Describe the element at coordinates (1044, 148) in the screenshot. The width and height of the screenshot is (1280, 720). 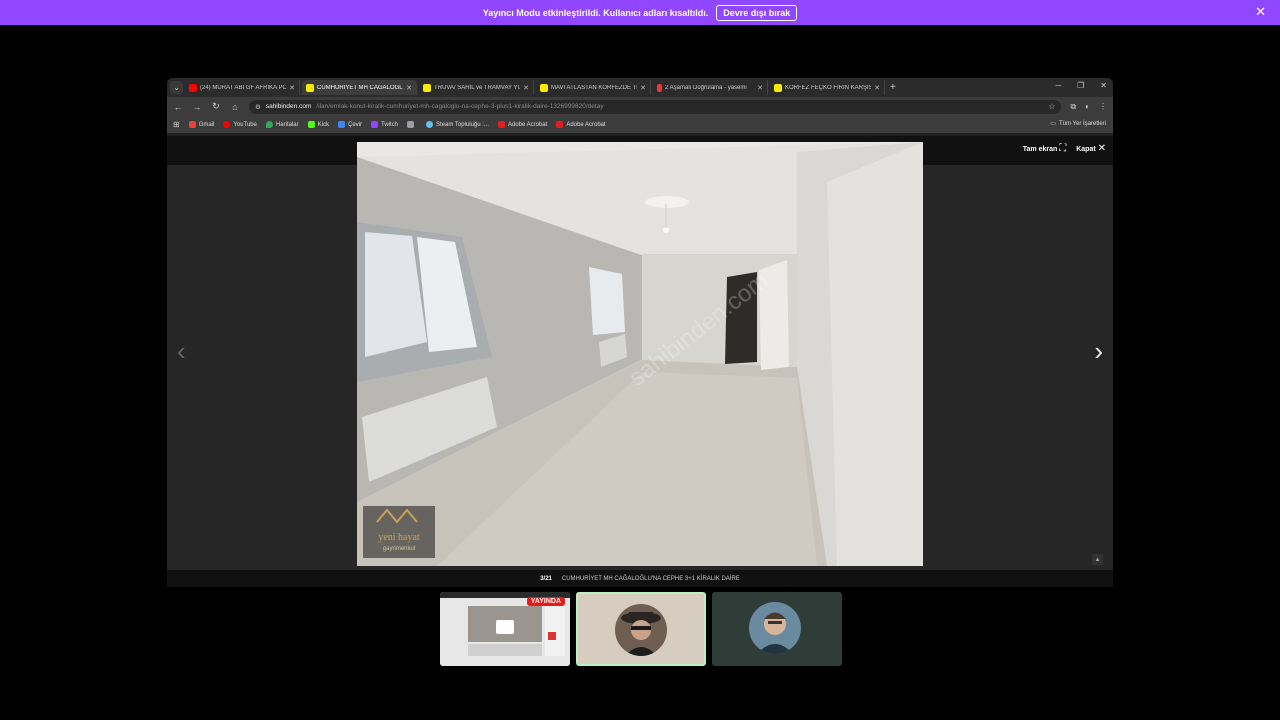
I see `fullscreen-button: Tam ekran ⛶` at that location.